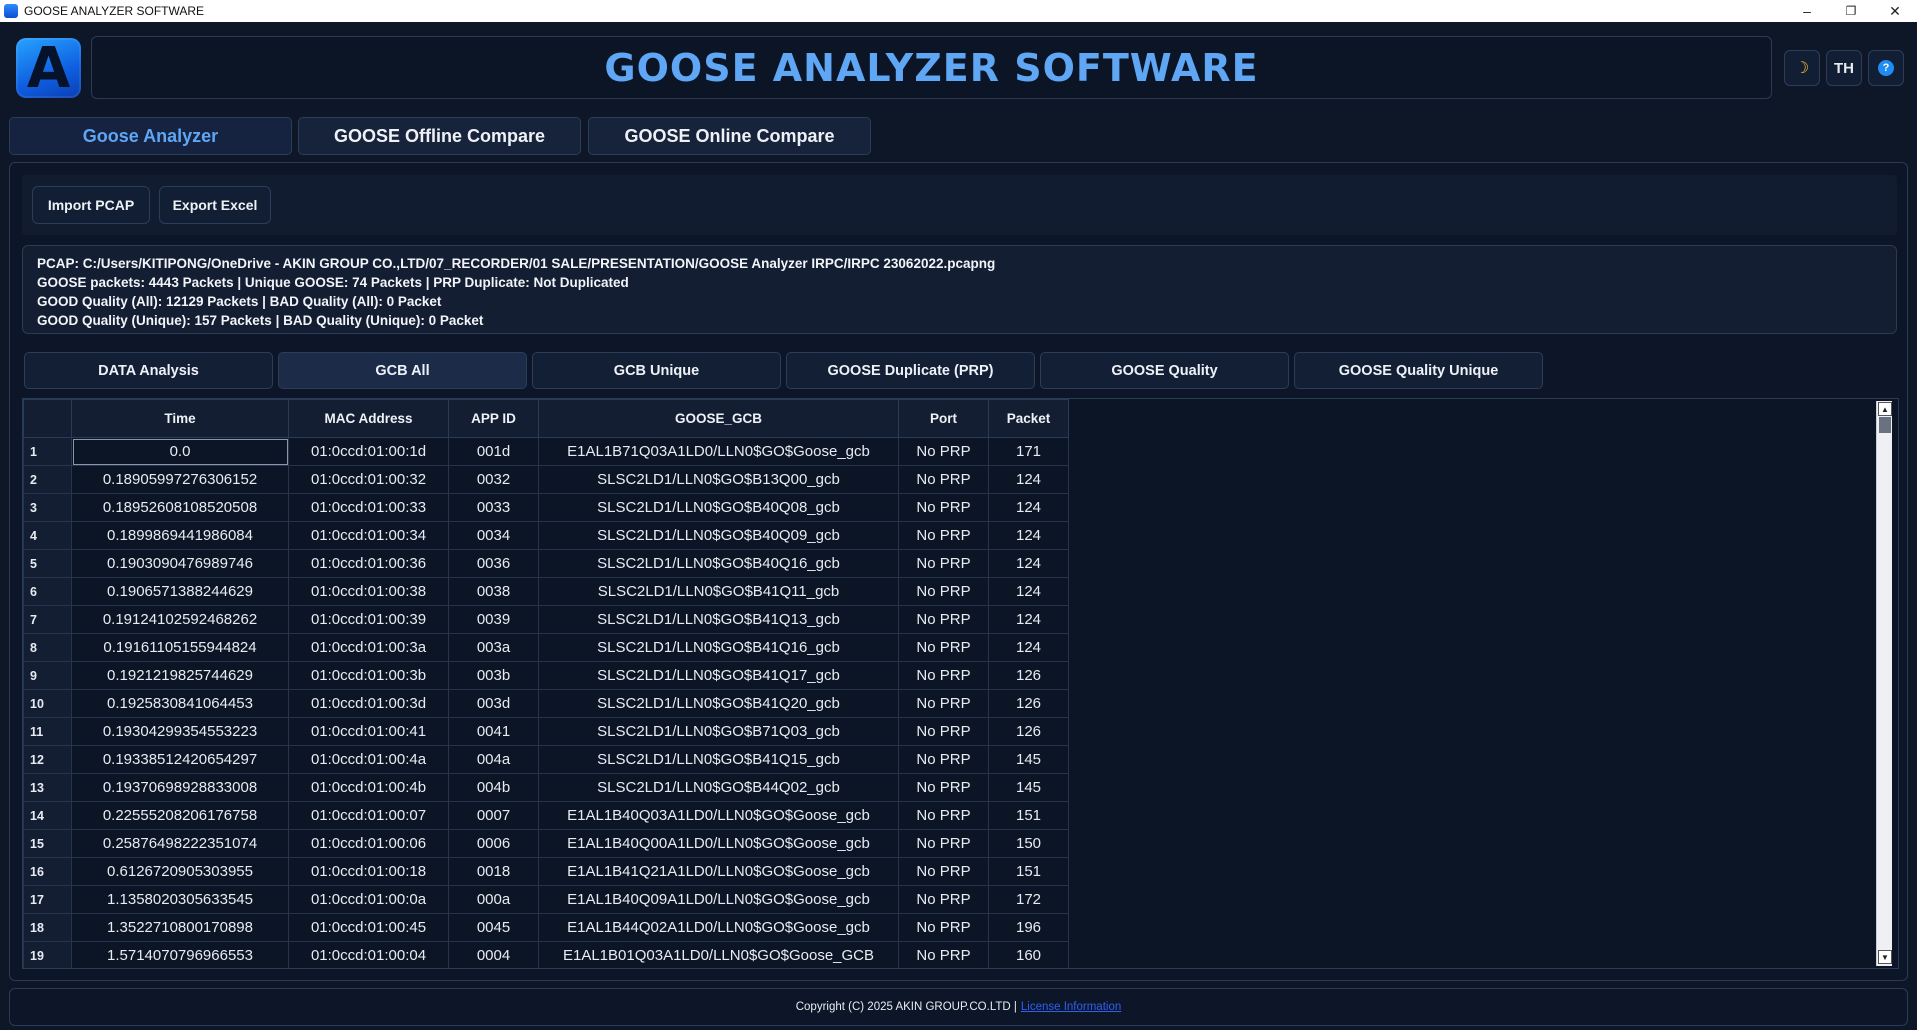 The image size is (1917, 1030). I want to click on cell-time: 1.3522710800170898, so click(180, 927).